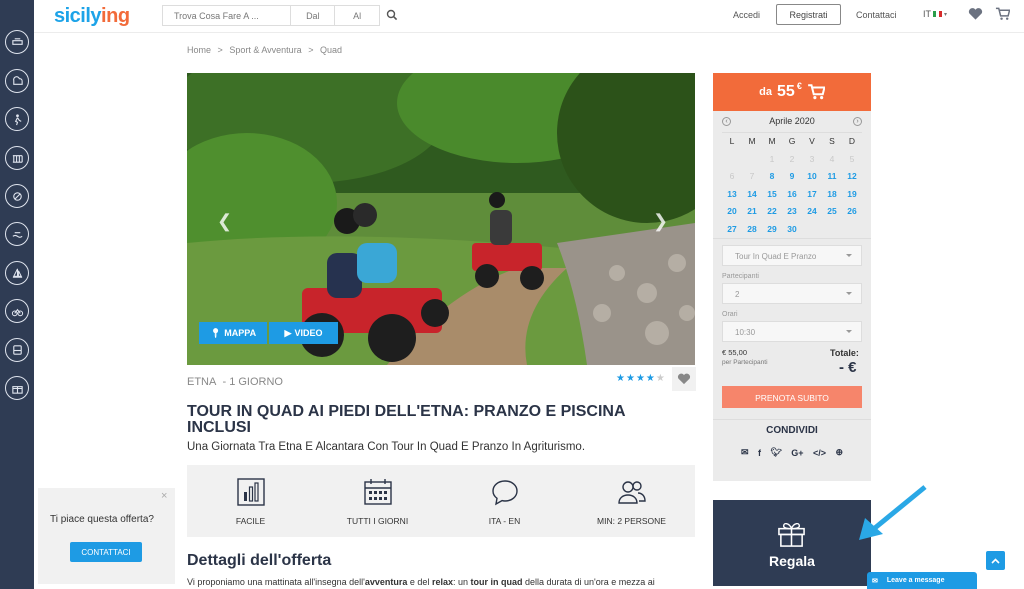  Describe the element at coordinates (17, 196) in the screenshot. I see `adventure-icon` at that location.